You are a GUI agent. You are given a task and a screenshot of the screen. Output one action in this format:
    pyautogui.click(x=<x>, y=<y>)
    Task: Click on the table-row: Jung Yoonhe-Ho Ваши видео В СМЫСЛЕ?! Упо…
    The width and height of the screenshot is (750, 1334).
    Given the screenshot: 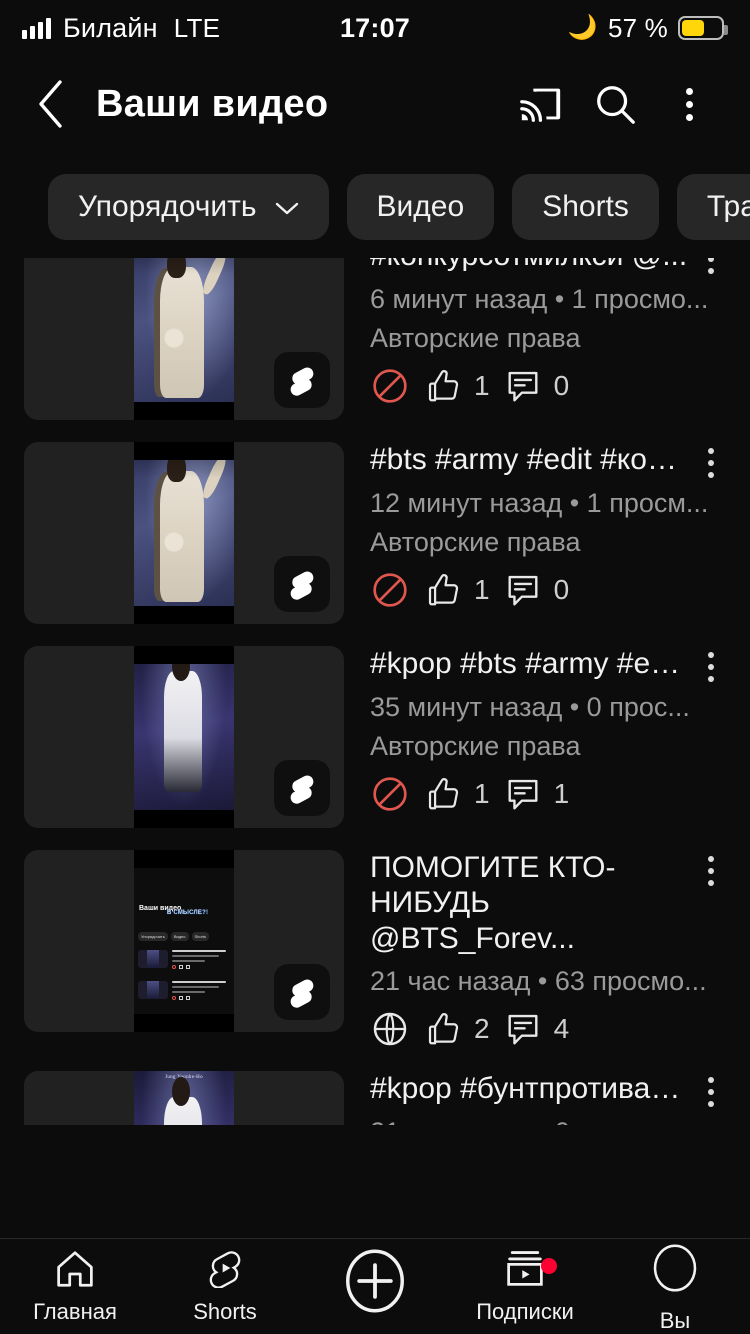 What is the action you would take?
    pyautogui.click(x=375, y=949)
    